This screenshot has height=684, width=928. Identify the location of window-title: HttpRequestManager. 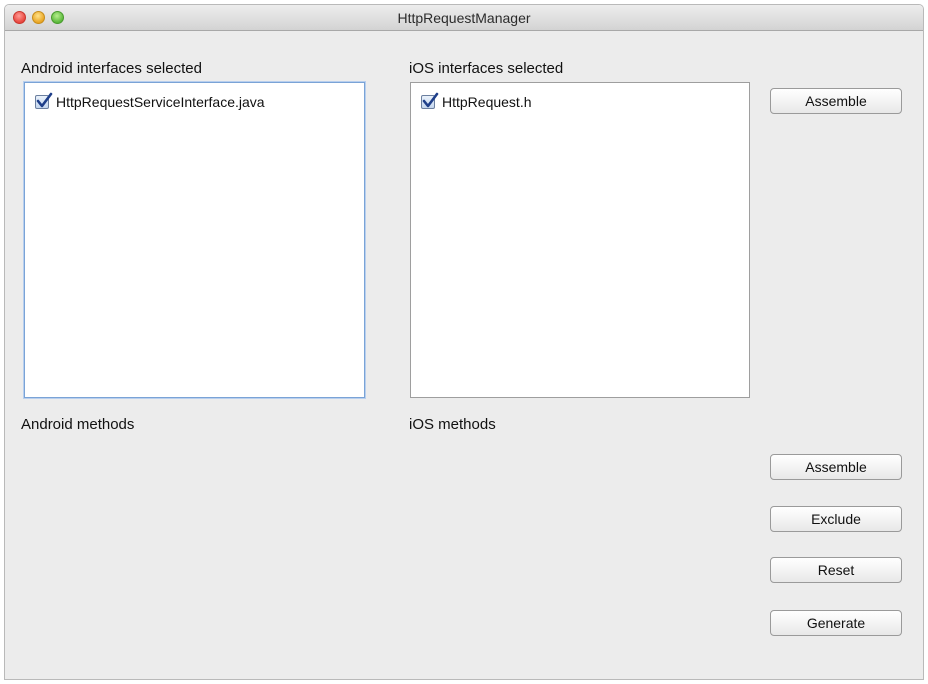
(464, 18).